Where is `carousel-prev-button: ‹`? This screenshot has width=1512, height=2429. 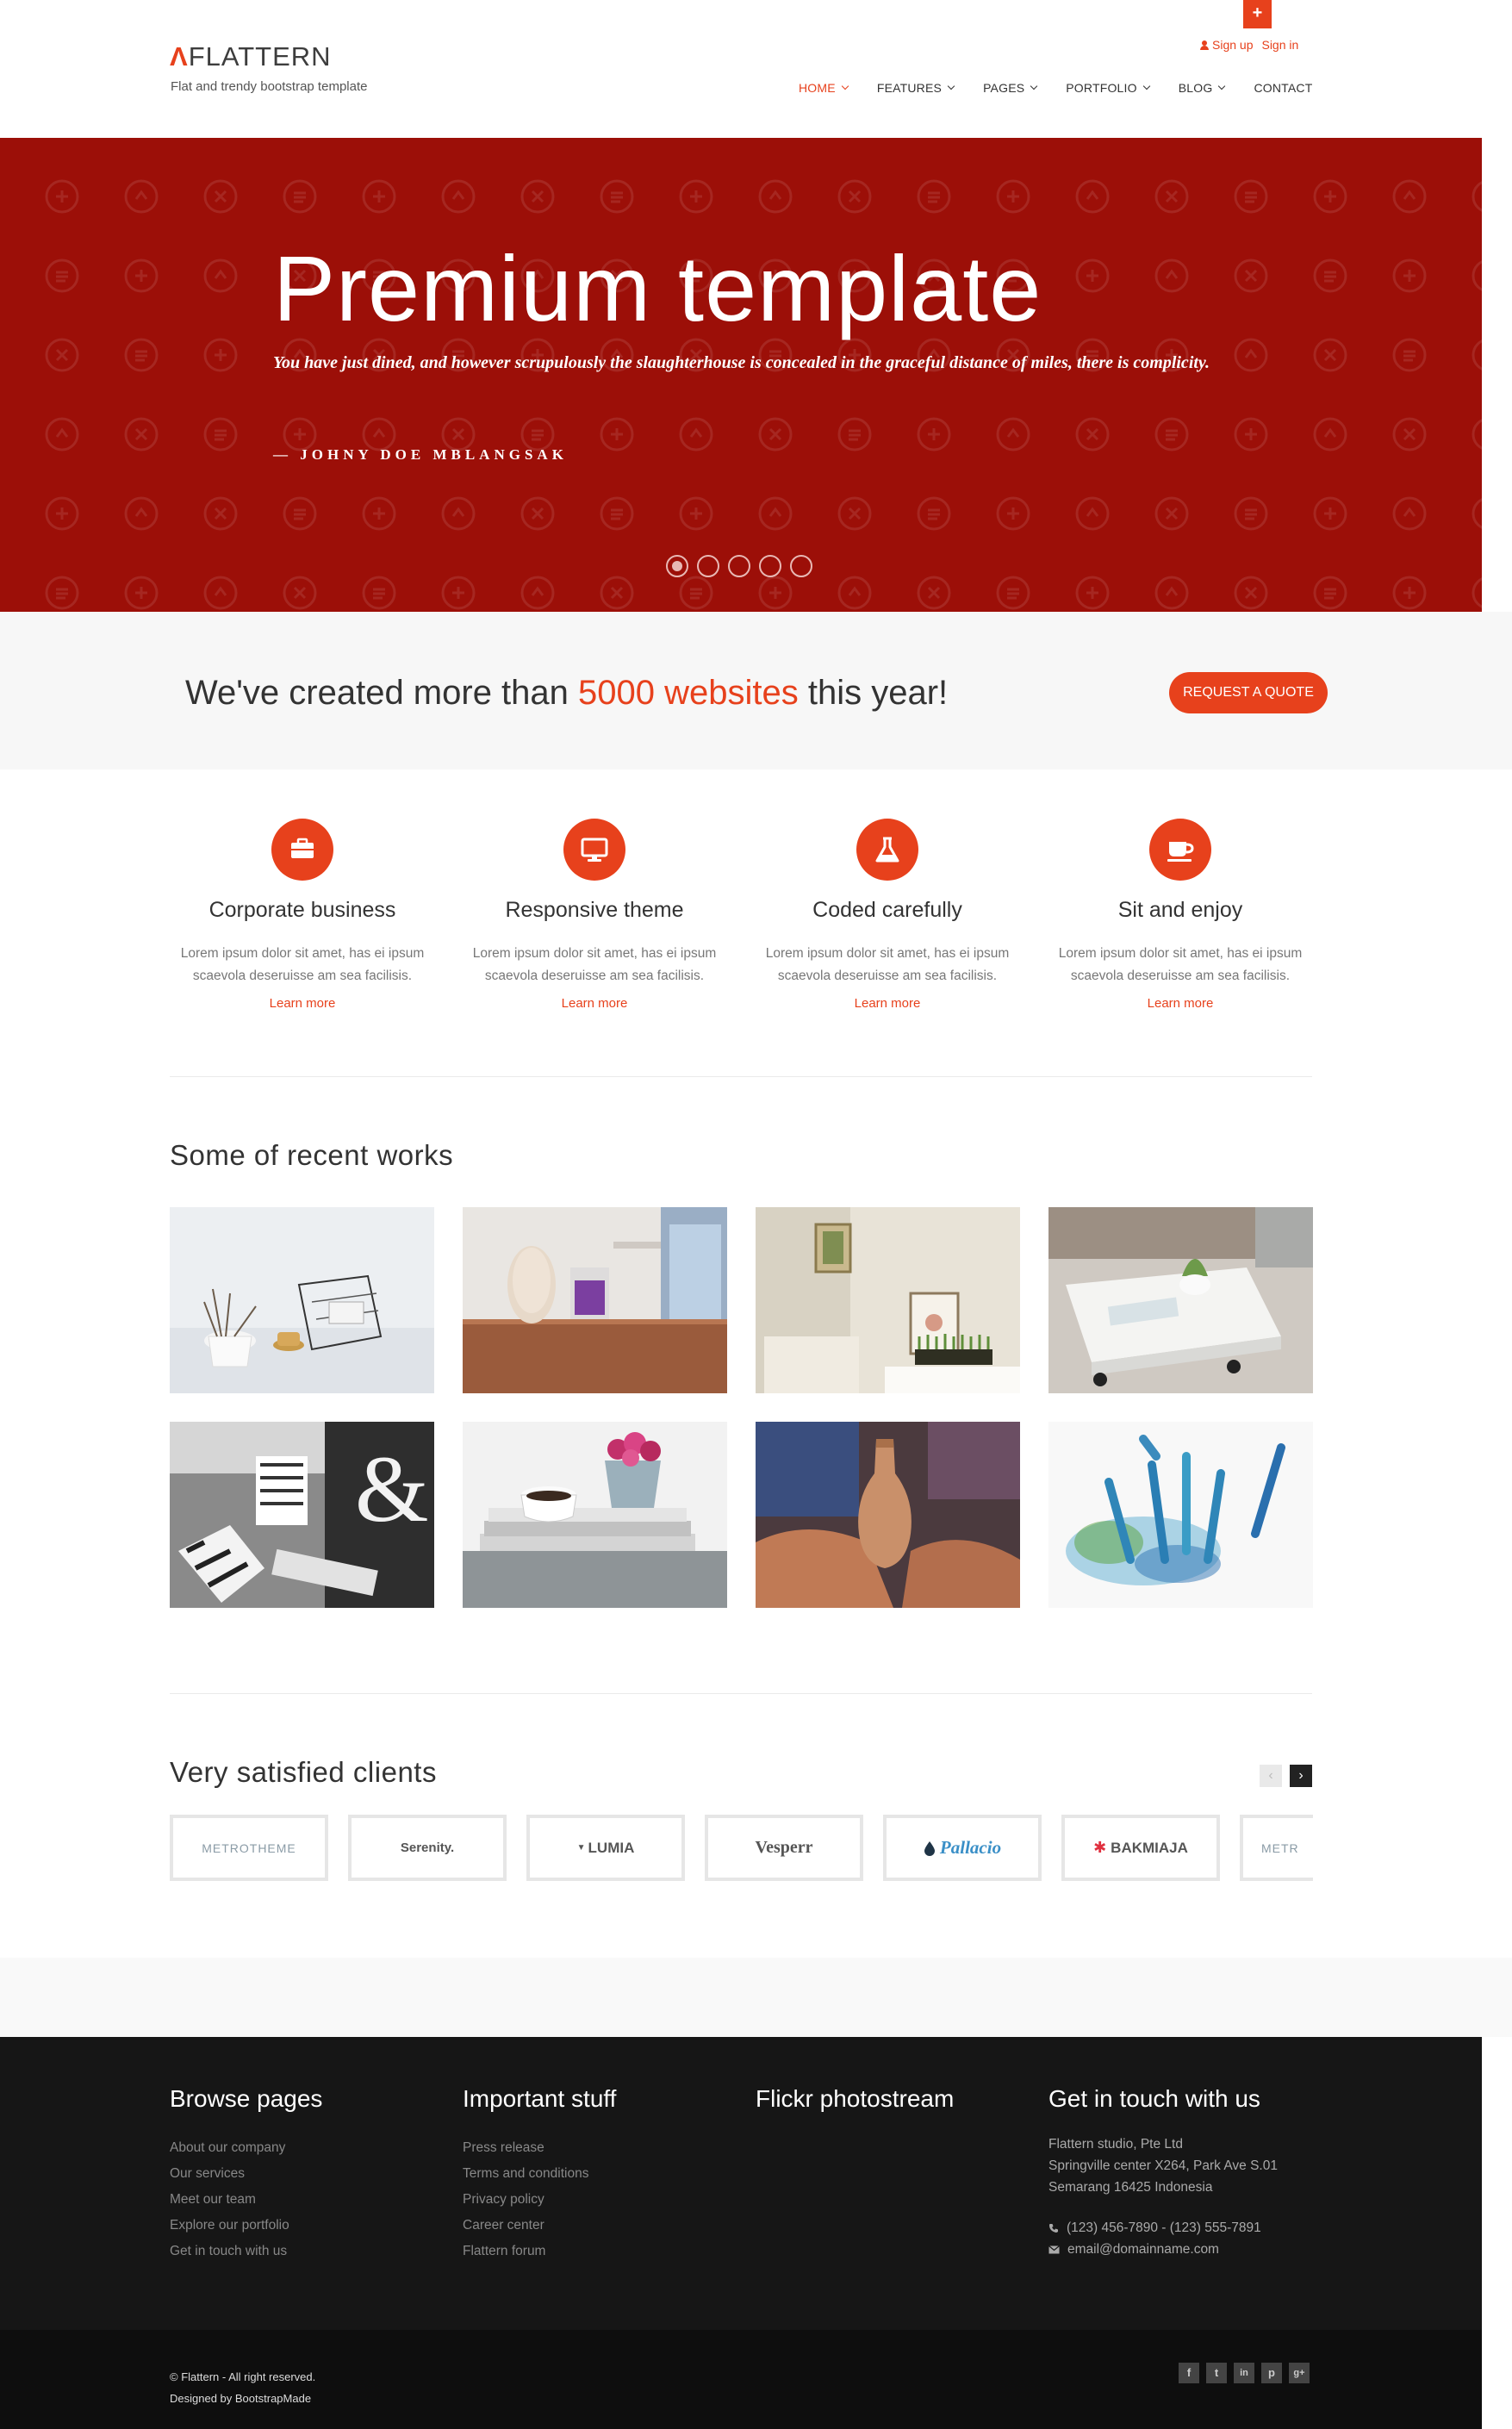
carousel-prev-button: ‹ is located at coordinates (1271, 1776).